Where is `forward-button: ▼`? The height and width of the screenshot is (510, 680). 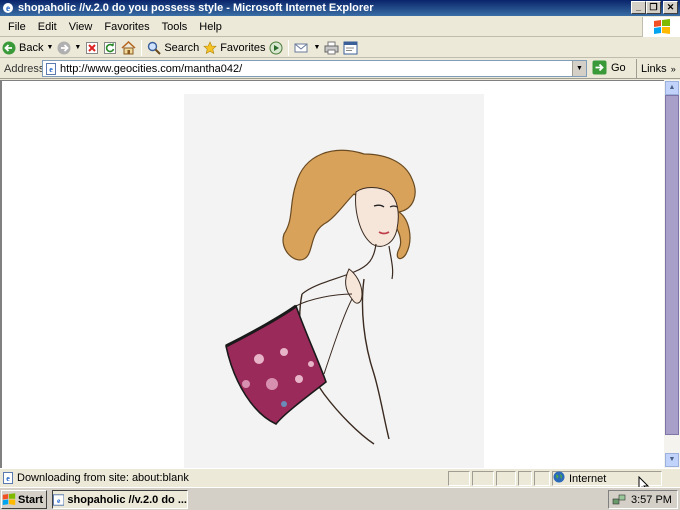
forward-button: ▼ is located at coordinates (69, 48).